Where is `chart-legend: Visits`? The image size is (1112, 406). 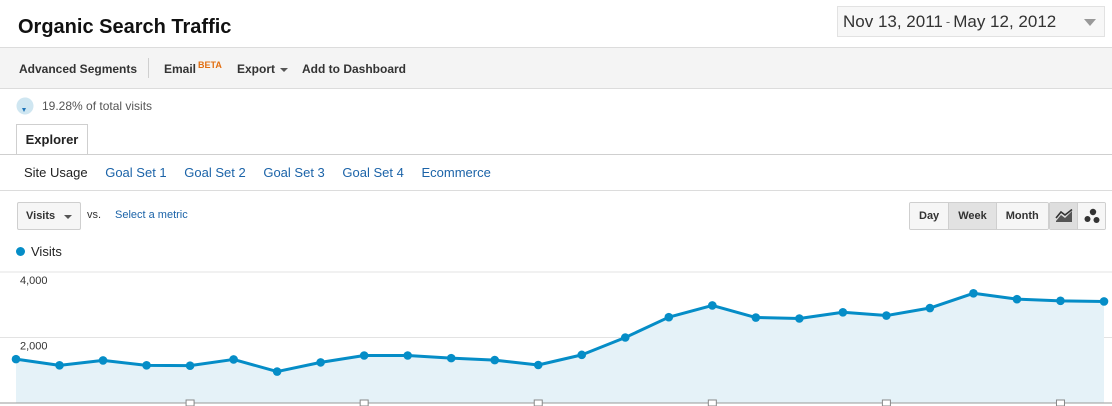
chart-legend: Visits is located at coordinates (39, 251).